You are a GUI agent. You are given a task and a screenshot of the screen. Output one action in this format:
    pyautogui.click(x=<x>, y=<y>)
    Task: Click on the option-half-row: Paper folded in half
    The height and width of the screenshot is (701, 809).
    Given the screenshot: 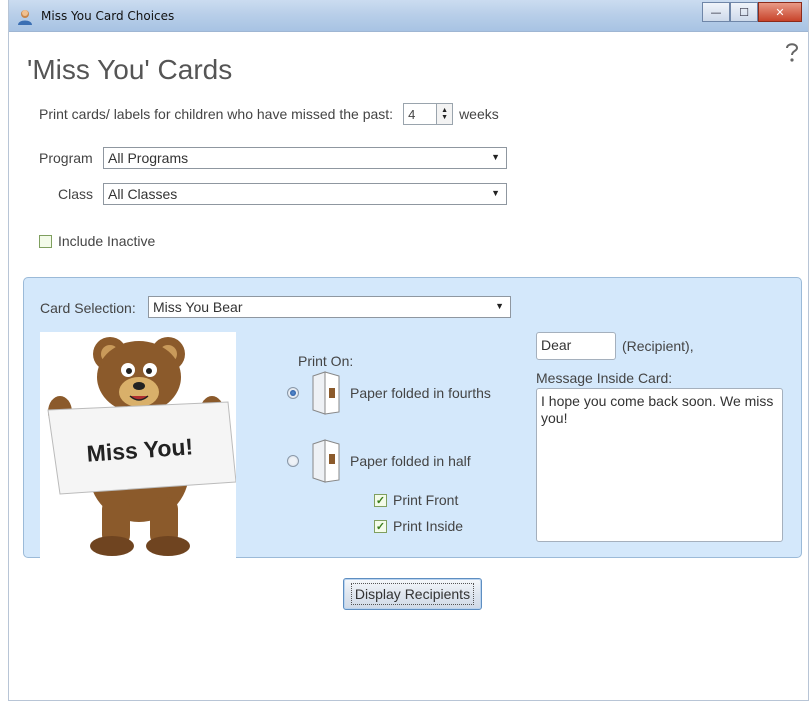 What is the action you would take?
    pyautogui.click(x=379, y=461)
    